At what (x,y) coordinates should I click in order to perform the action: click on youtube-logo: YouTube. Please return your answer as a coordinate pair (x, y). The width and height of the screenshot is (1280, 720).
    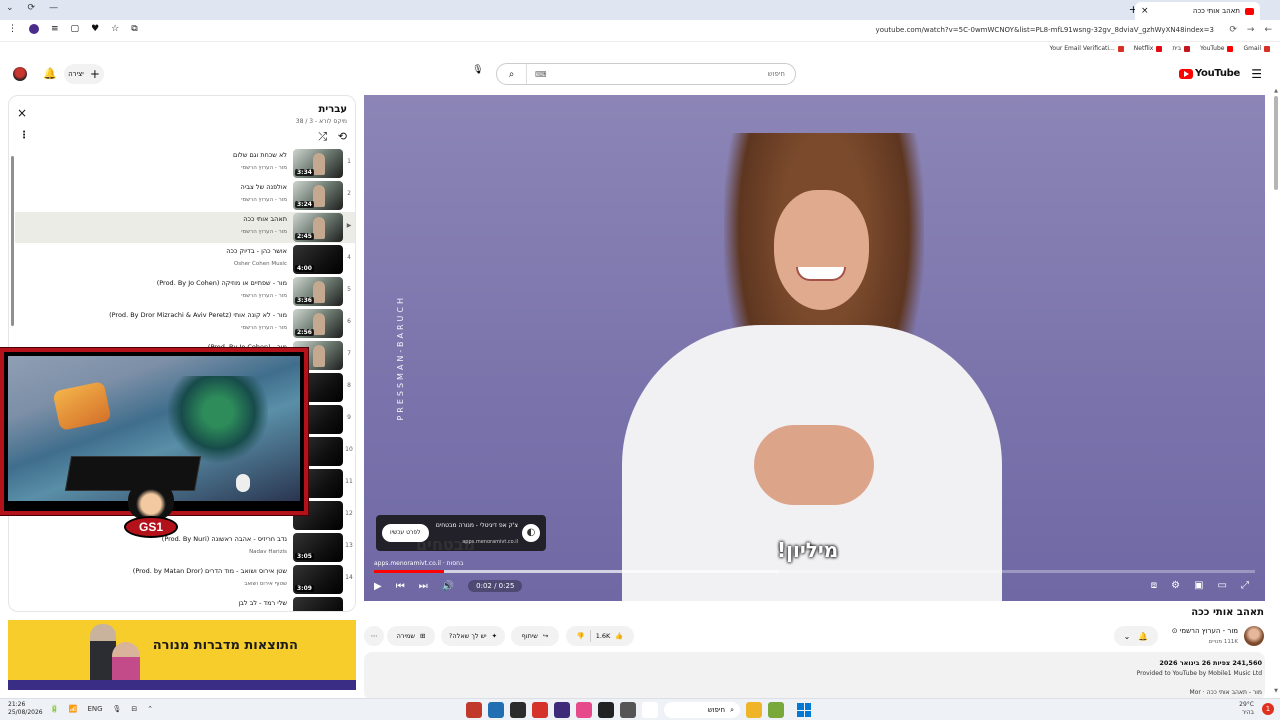
    Looking at the image, I should click on (1209, 73).